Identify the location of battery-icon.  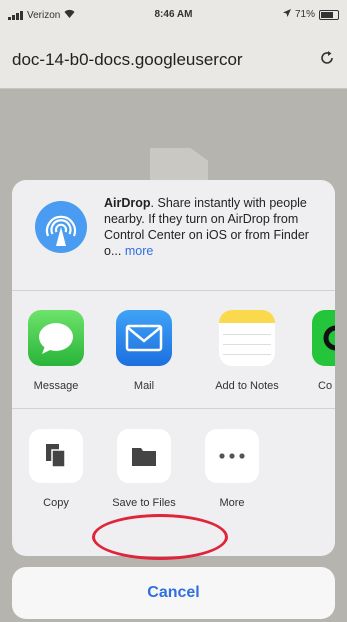
(329, 14).